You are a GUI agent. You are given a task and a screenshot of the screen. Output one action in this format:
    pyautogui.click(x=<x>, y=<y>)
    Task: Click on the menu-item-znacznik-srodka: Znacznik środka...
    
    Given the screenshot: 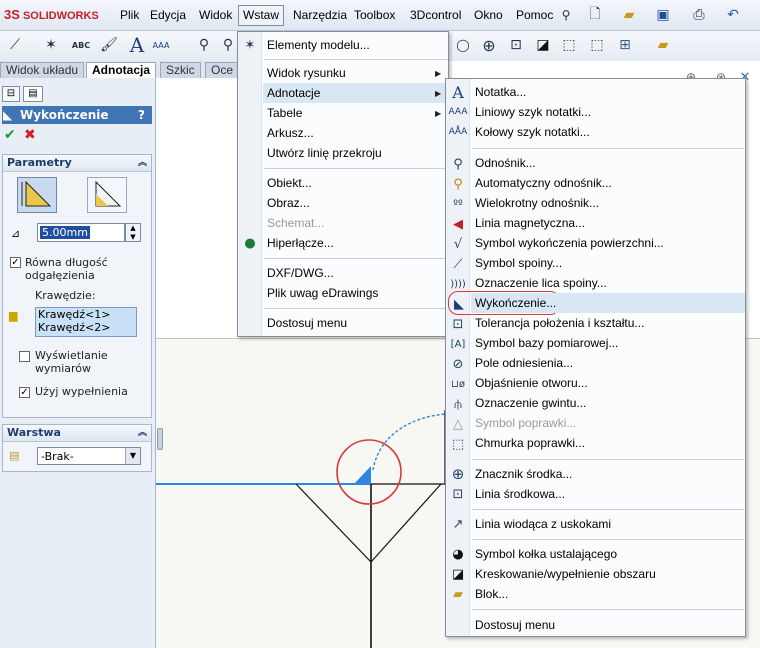 What is the action you would take?
    pyautogui.click(x=523, y=474)
    